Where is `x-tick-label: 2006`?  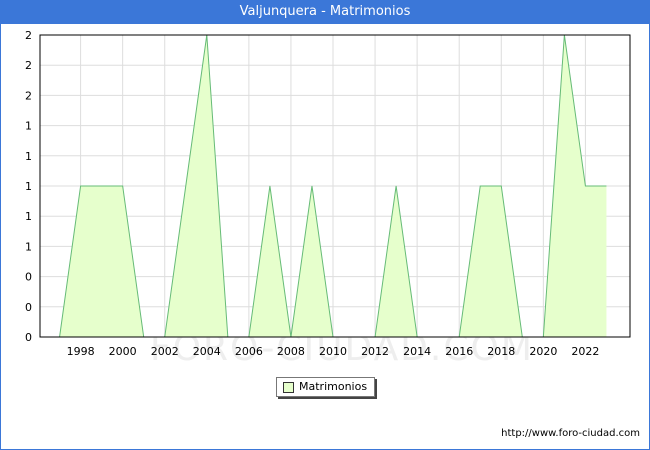 x-tick-label: 2006 is located at coordinates (249, 351).